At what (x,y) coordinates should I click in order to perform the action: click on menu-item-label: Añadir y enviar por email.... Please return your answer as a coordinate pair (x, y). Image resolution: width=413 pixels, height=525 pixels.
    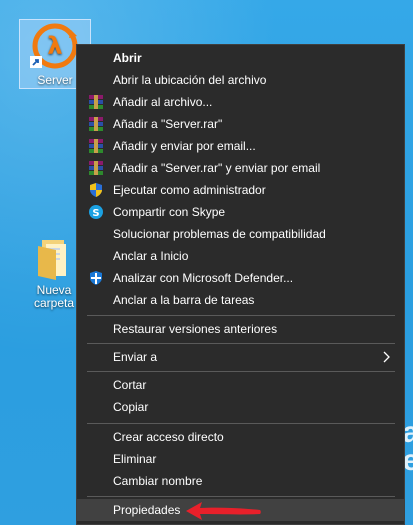
    Looking at the image, I should click on (184, 146).